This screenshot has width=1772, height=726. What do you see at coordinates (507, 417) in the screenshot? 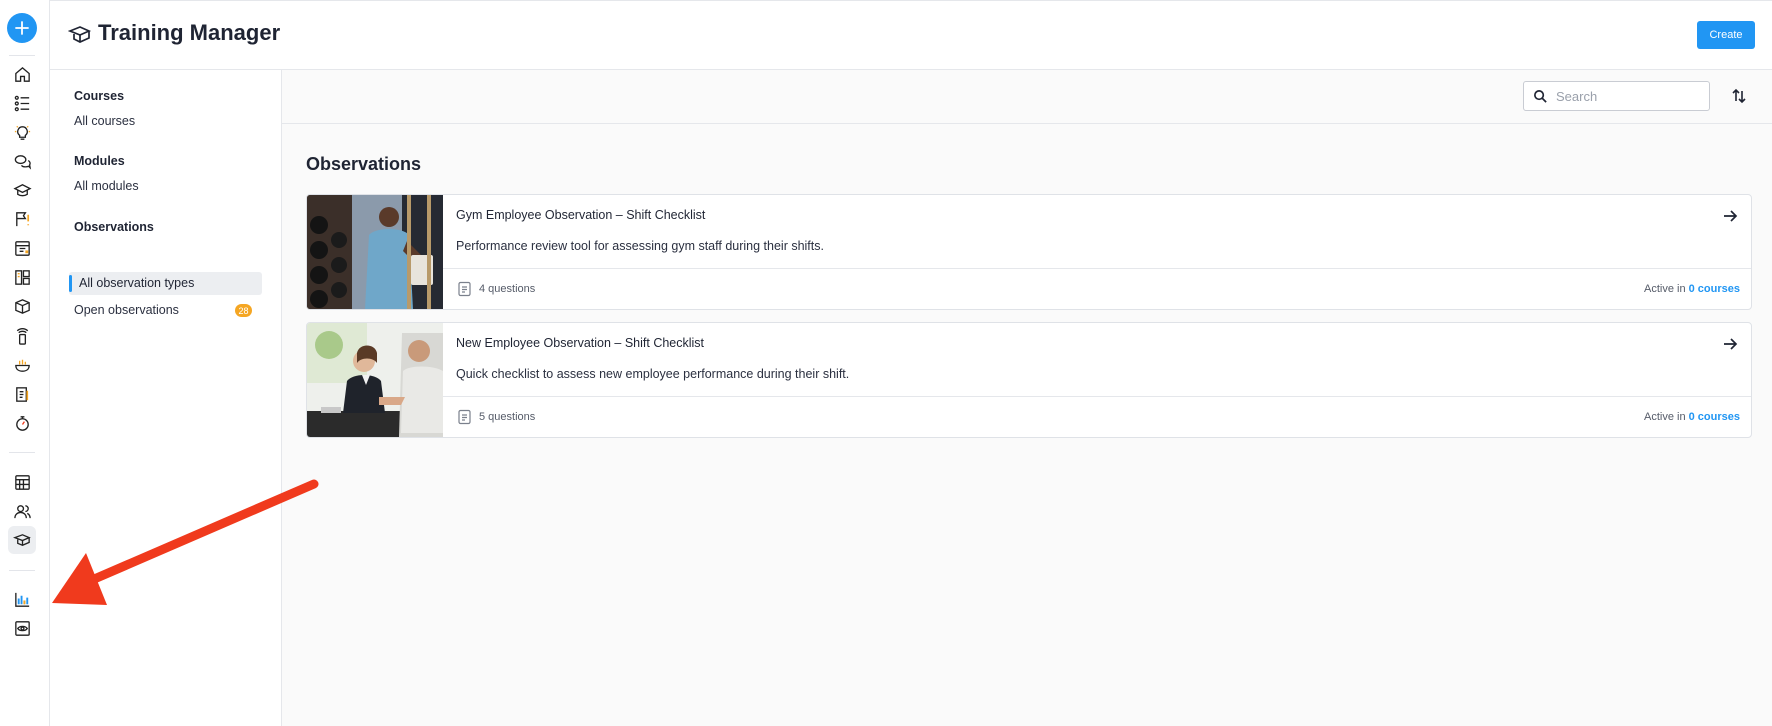
I see `question-count: 5 questions` at bounding box center [507, 417].